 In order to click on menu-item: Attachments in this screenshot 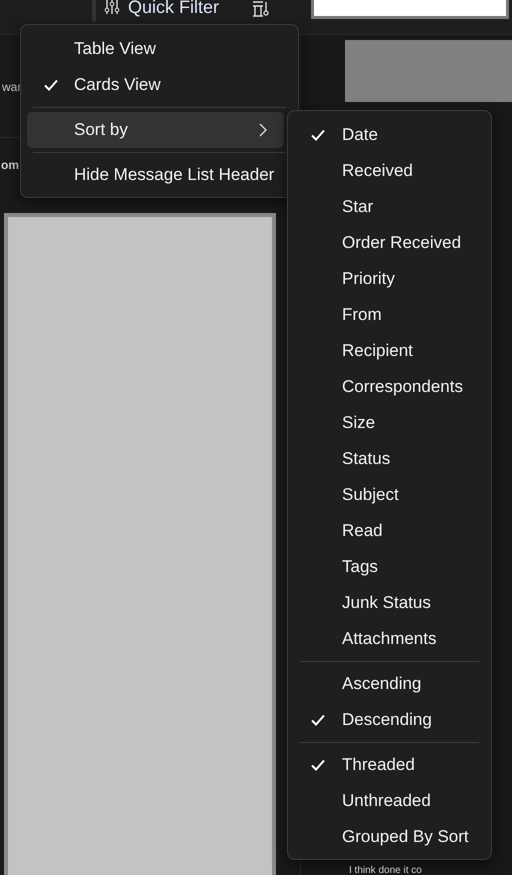, I will do `click(389, 639)`.